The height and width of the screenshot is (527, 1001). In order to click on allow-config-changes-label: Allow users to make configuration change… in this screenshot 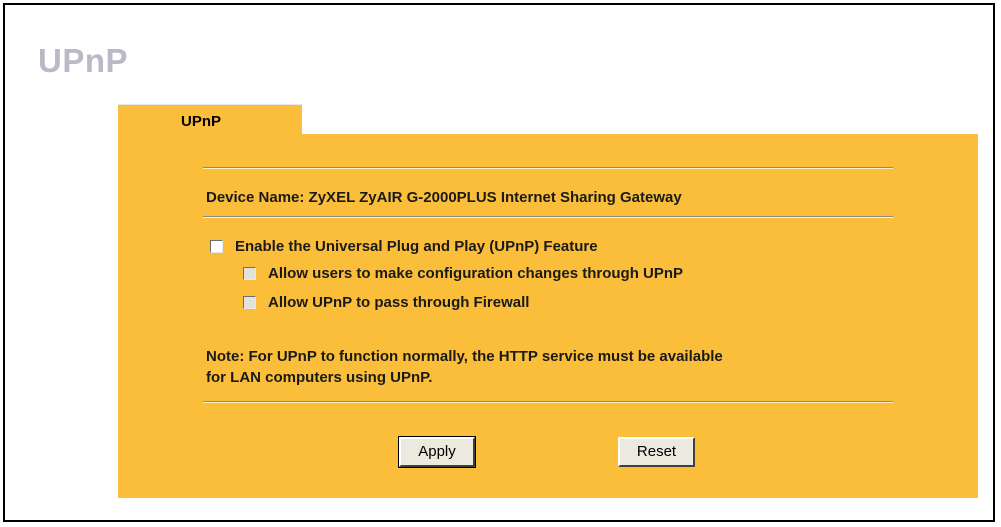, I will do `click(476, 273)`.